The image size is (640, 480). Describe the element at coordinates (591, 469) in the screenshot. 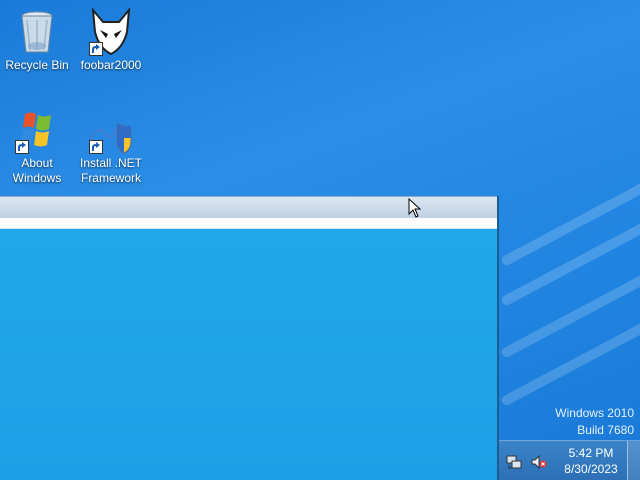

I see `clock-date: 8/30/2023` at that location.